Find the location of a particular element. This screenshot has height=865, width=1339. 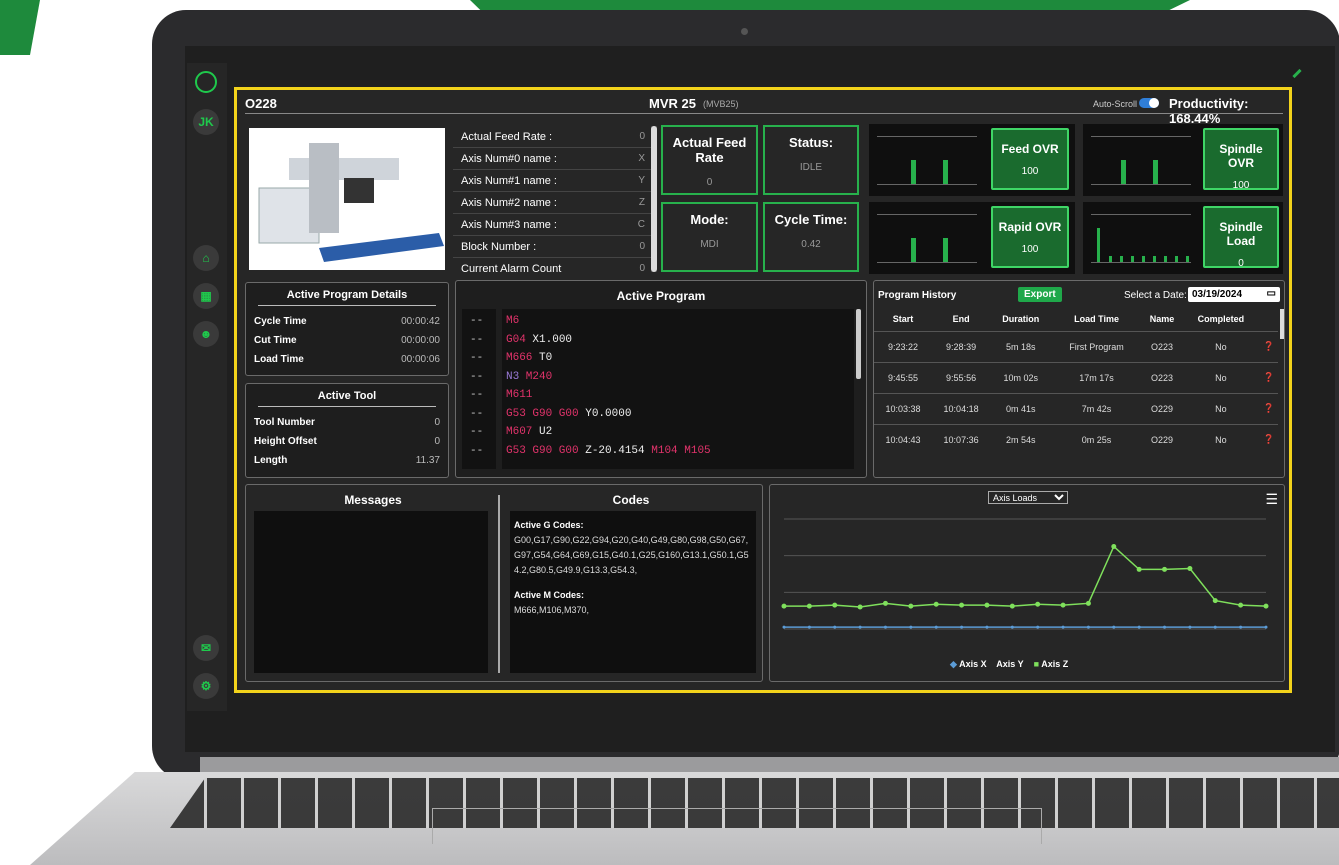

parameter-row: Axis Num#1 name : Y is located at coordinates (552, 181).